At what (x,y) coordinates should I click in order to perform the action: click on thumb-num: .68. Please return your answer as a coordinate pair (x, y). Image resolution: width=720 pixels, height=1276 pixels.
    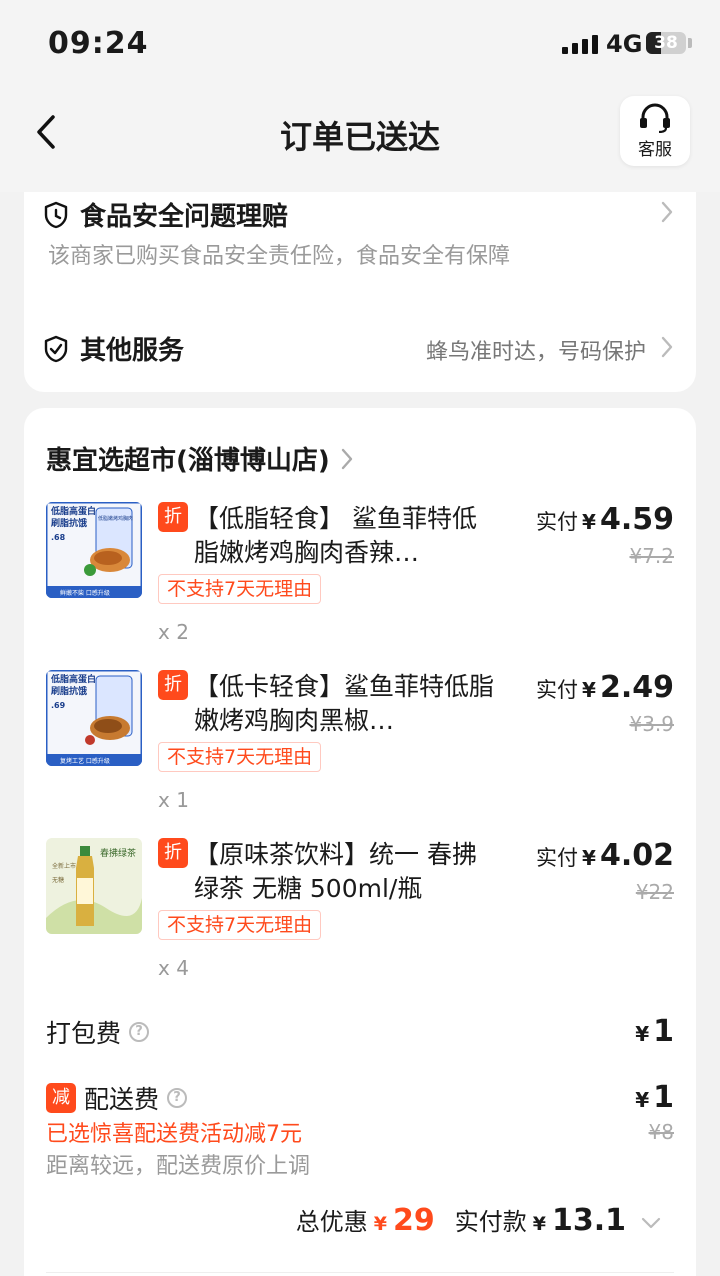
    Looking at the image, I should click on (58, 537).